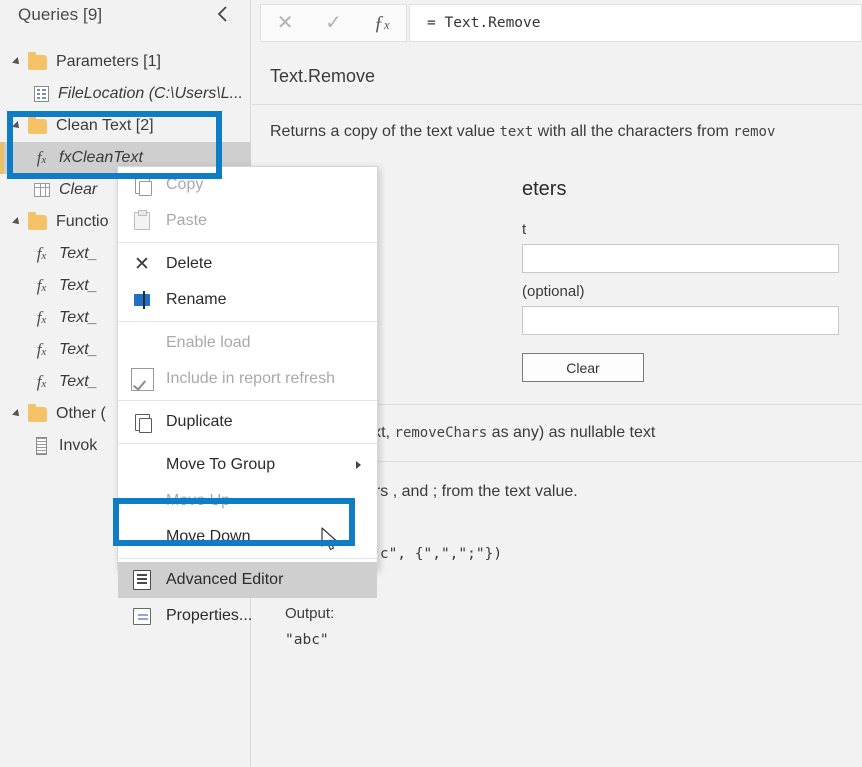 The image size is (862, 767). What do you see at coordinates (680, 258) in the screenshot?
I see `parameter-1-input` at bounding box center [680, 258].